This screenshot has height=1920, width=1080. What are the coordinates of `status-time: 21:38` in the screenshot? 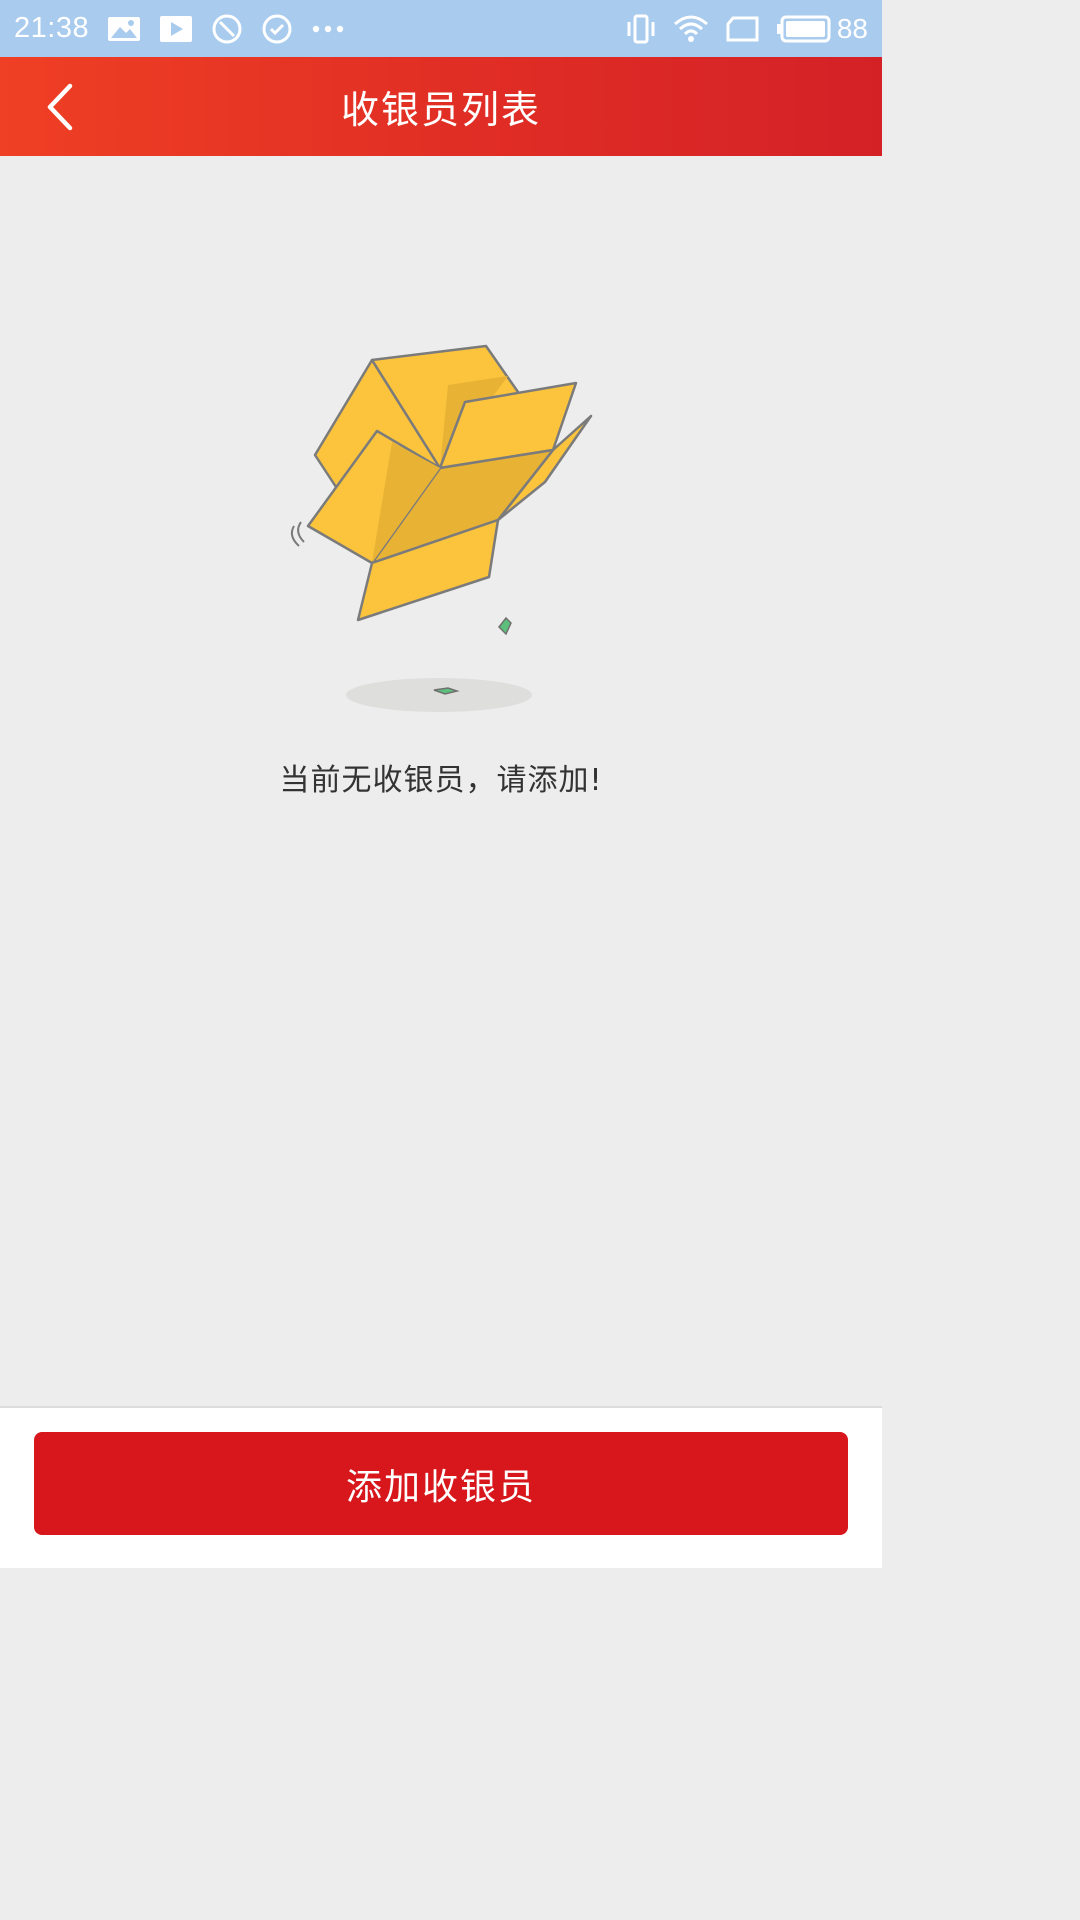 It's located at (52, 28).